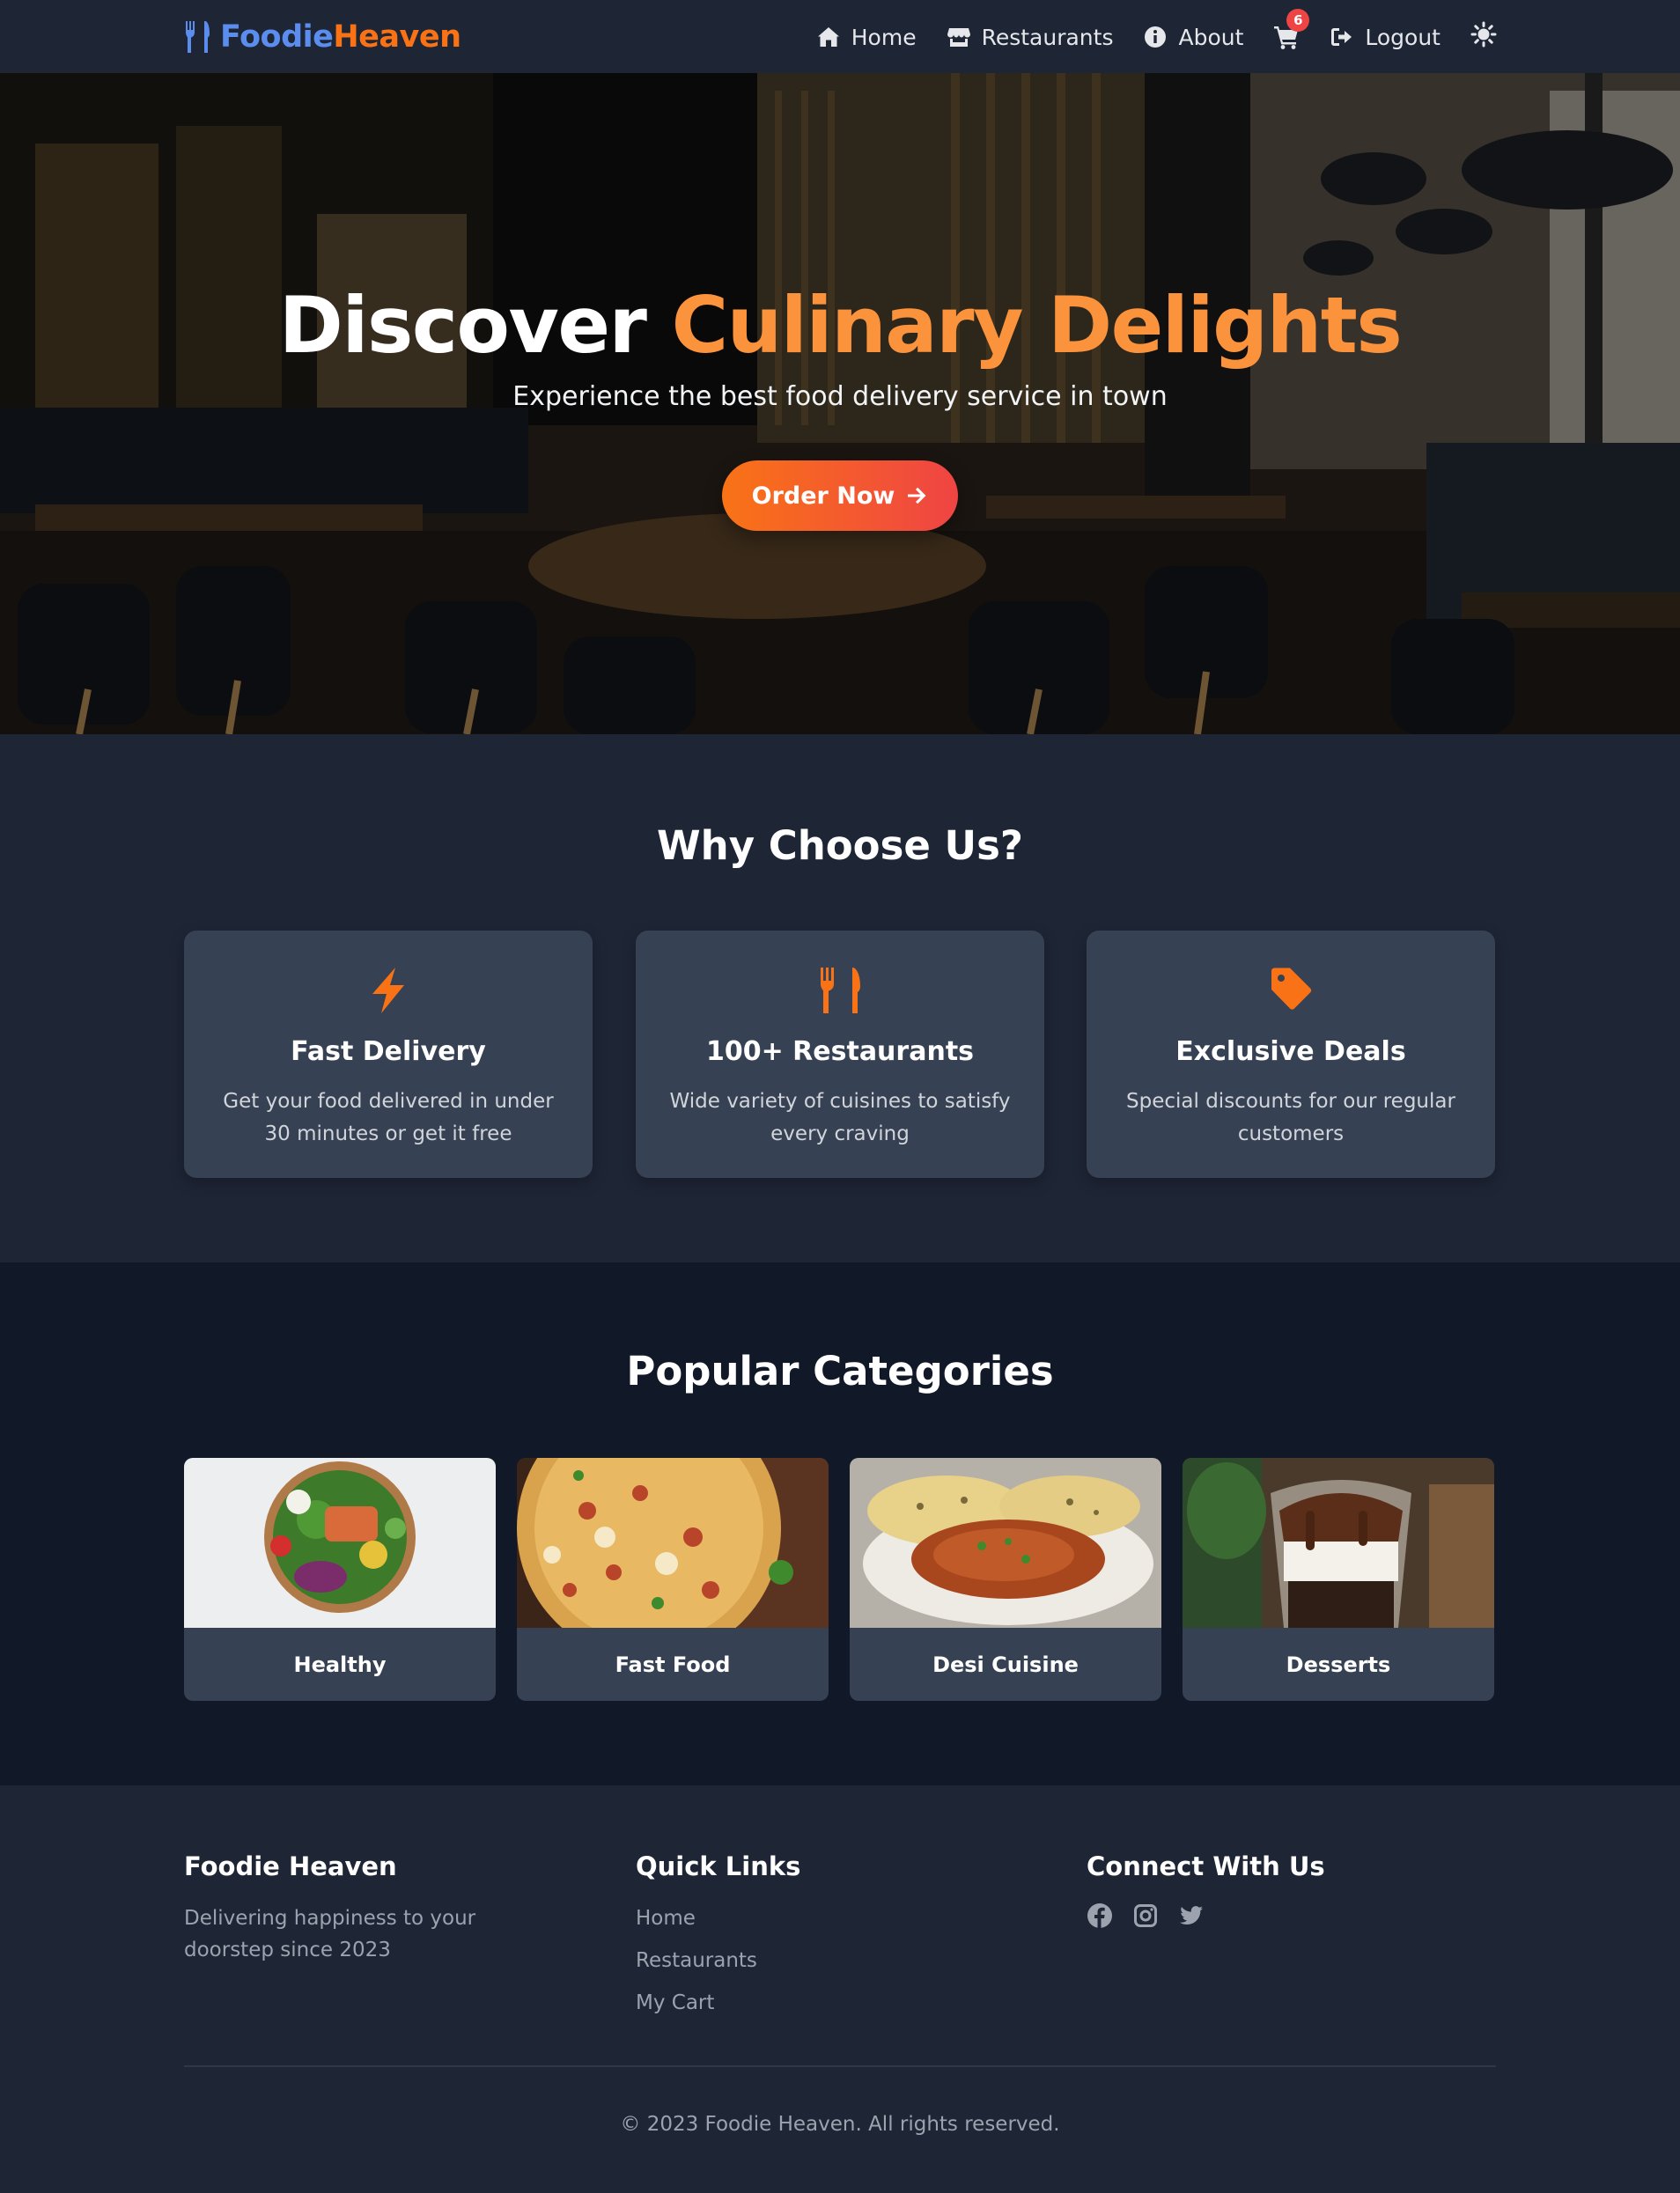 The height and width of the screenshot is (2193, 1680). I want to click on feature-title: Fast Delivery, so click(388, 1051).